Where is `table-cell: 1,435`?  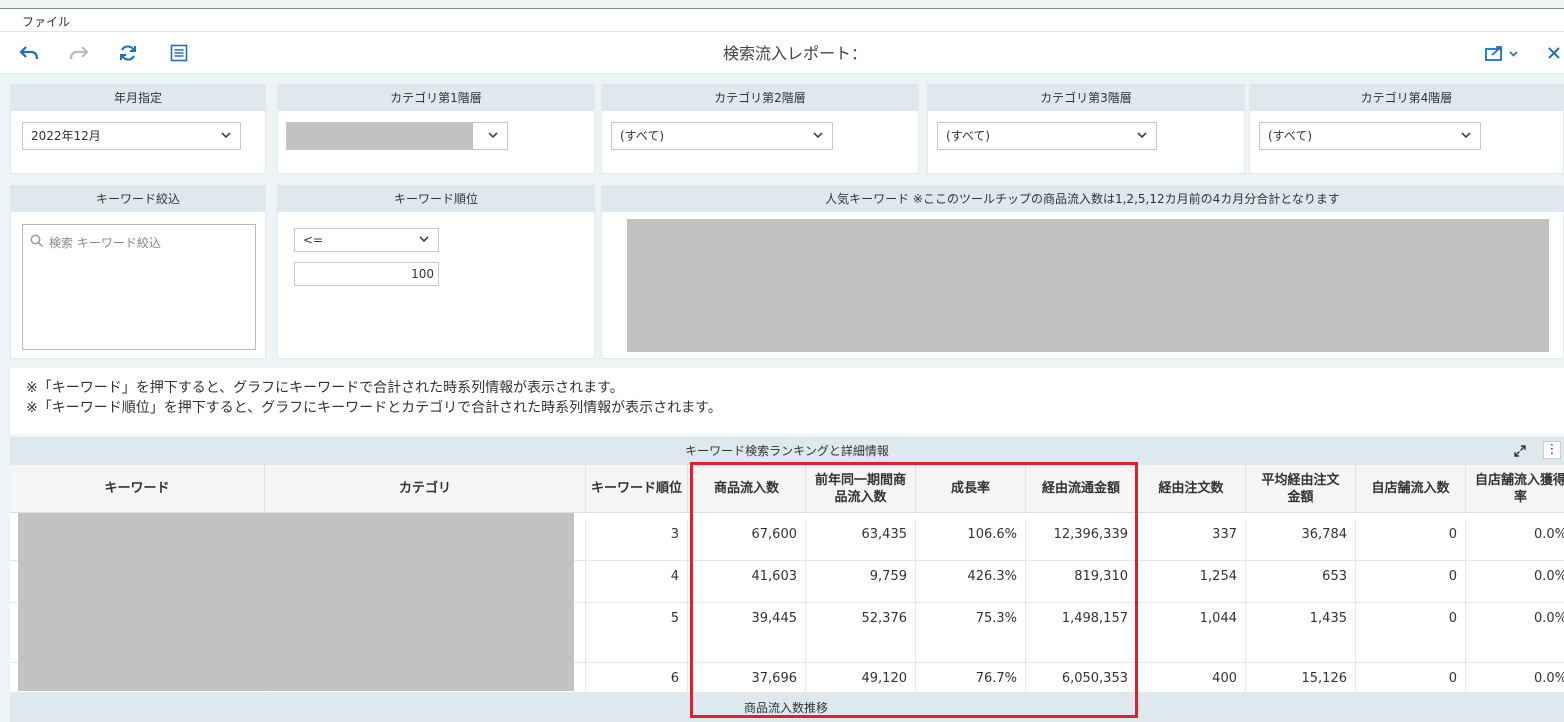
table-cell: 1,435 is located at coordinates (1301, 633).